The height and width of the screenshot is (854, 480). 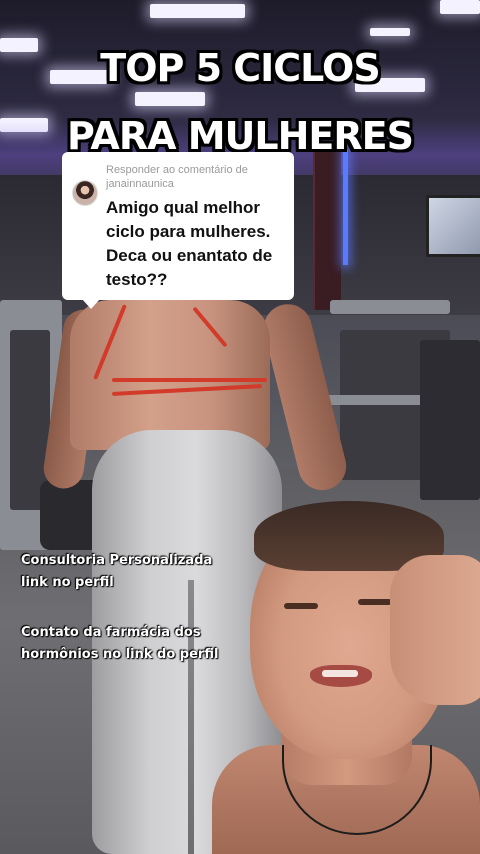 What do you see at coordinates (85, 193) in the screenshot?
I see `user-avatar-icon` at bounding box center [85, 193].